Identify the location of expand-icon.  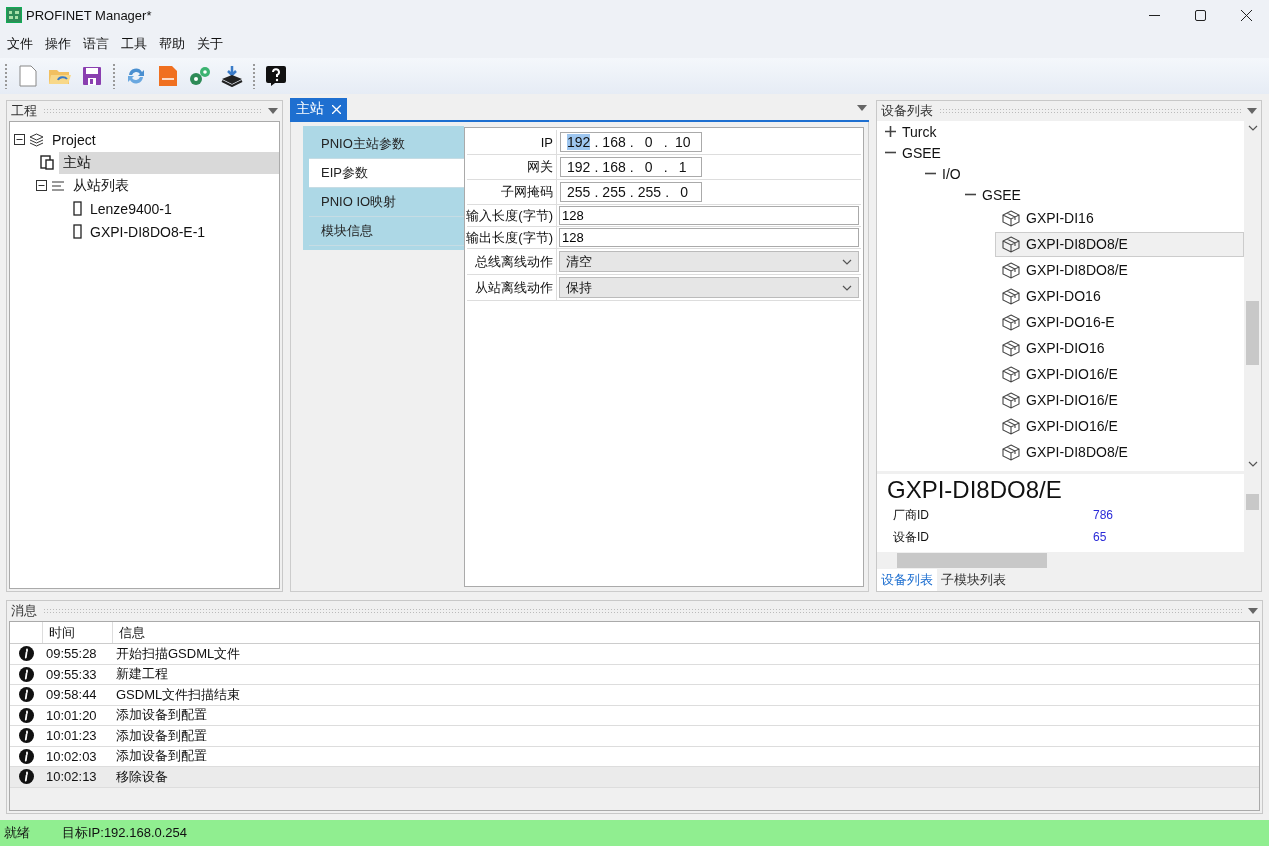
(890, 131).